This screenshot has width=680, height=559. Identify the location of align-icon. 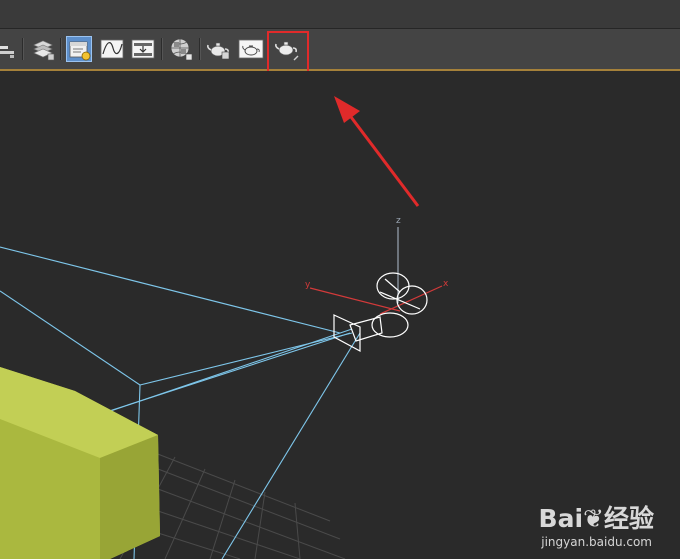
(7, 52).